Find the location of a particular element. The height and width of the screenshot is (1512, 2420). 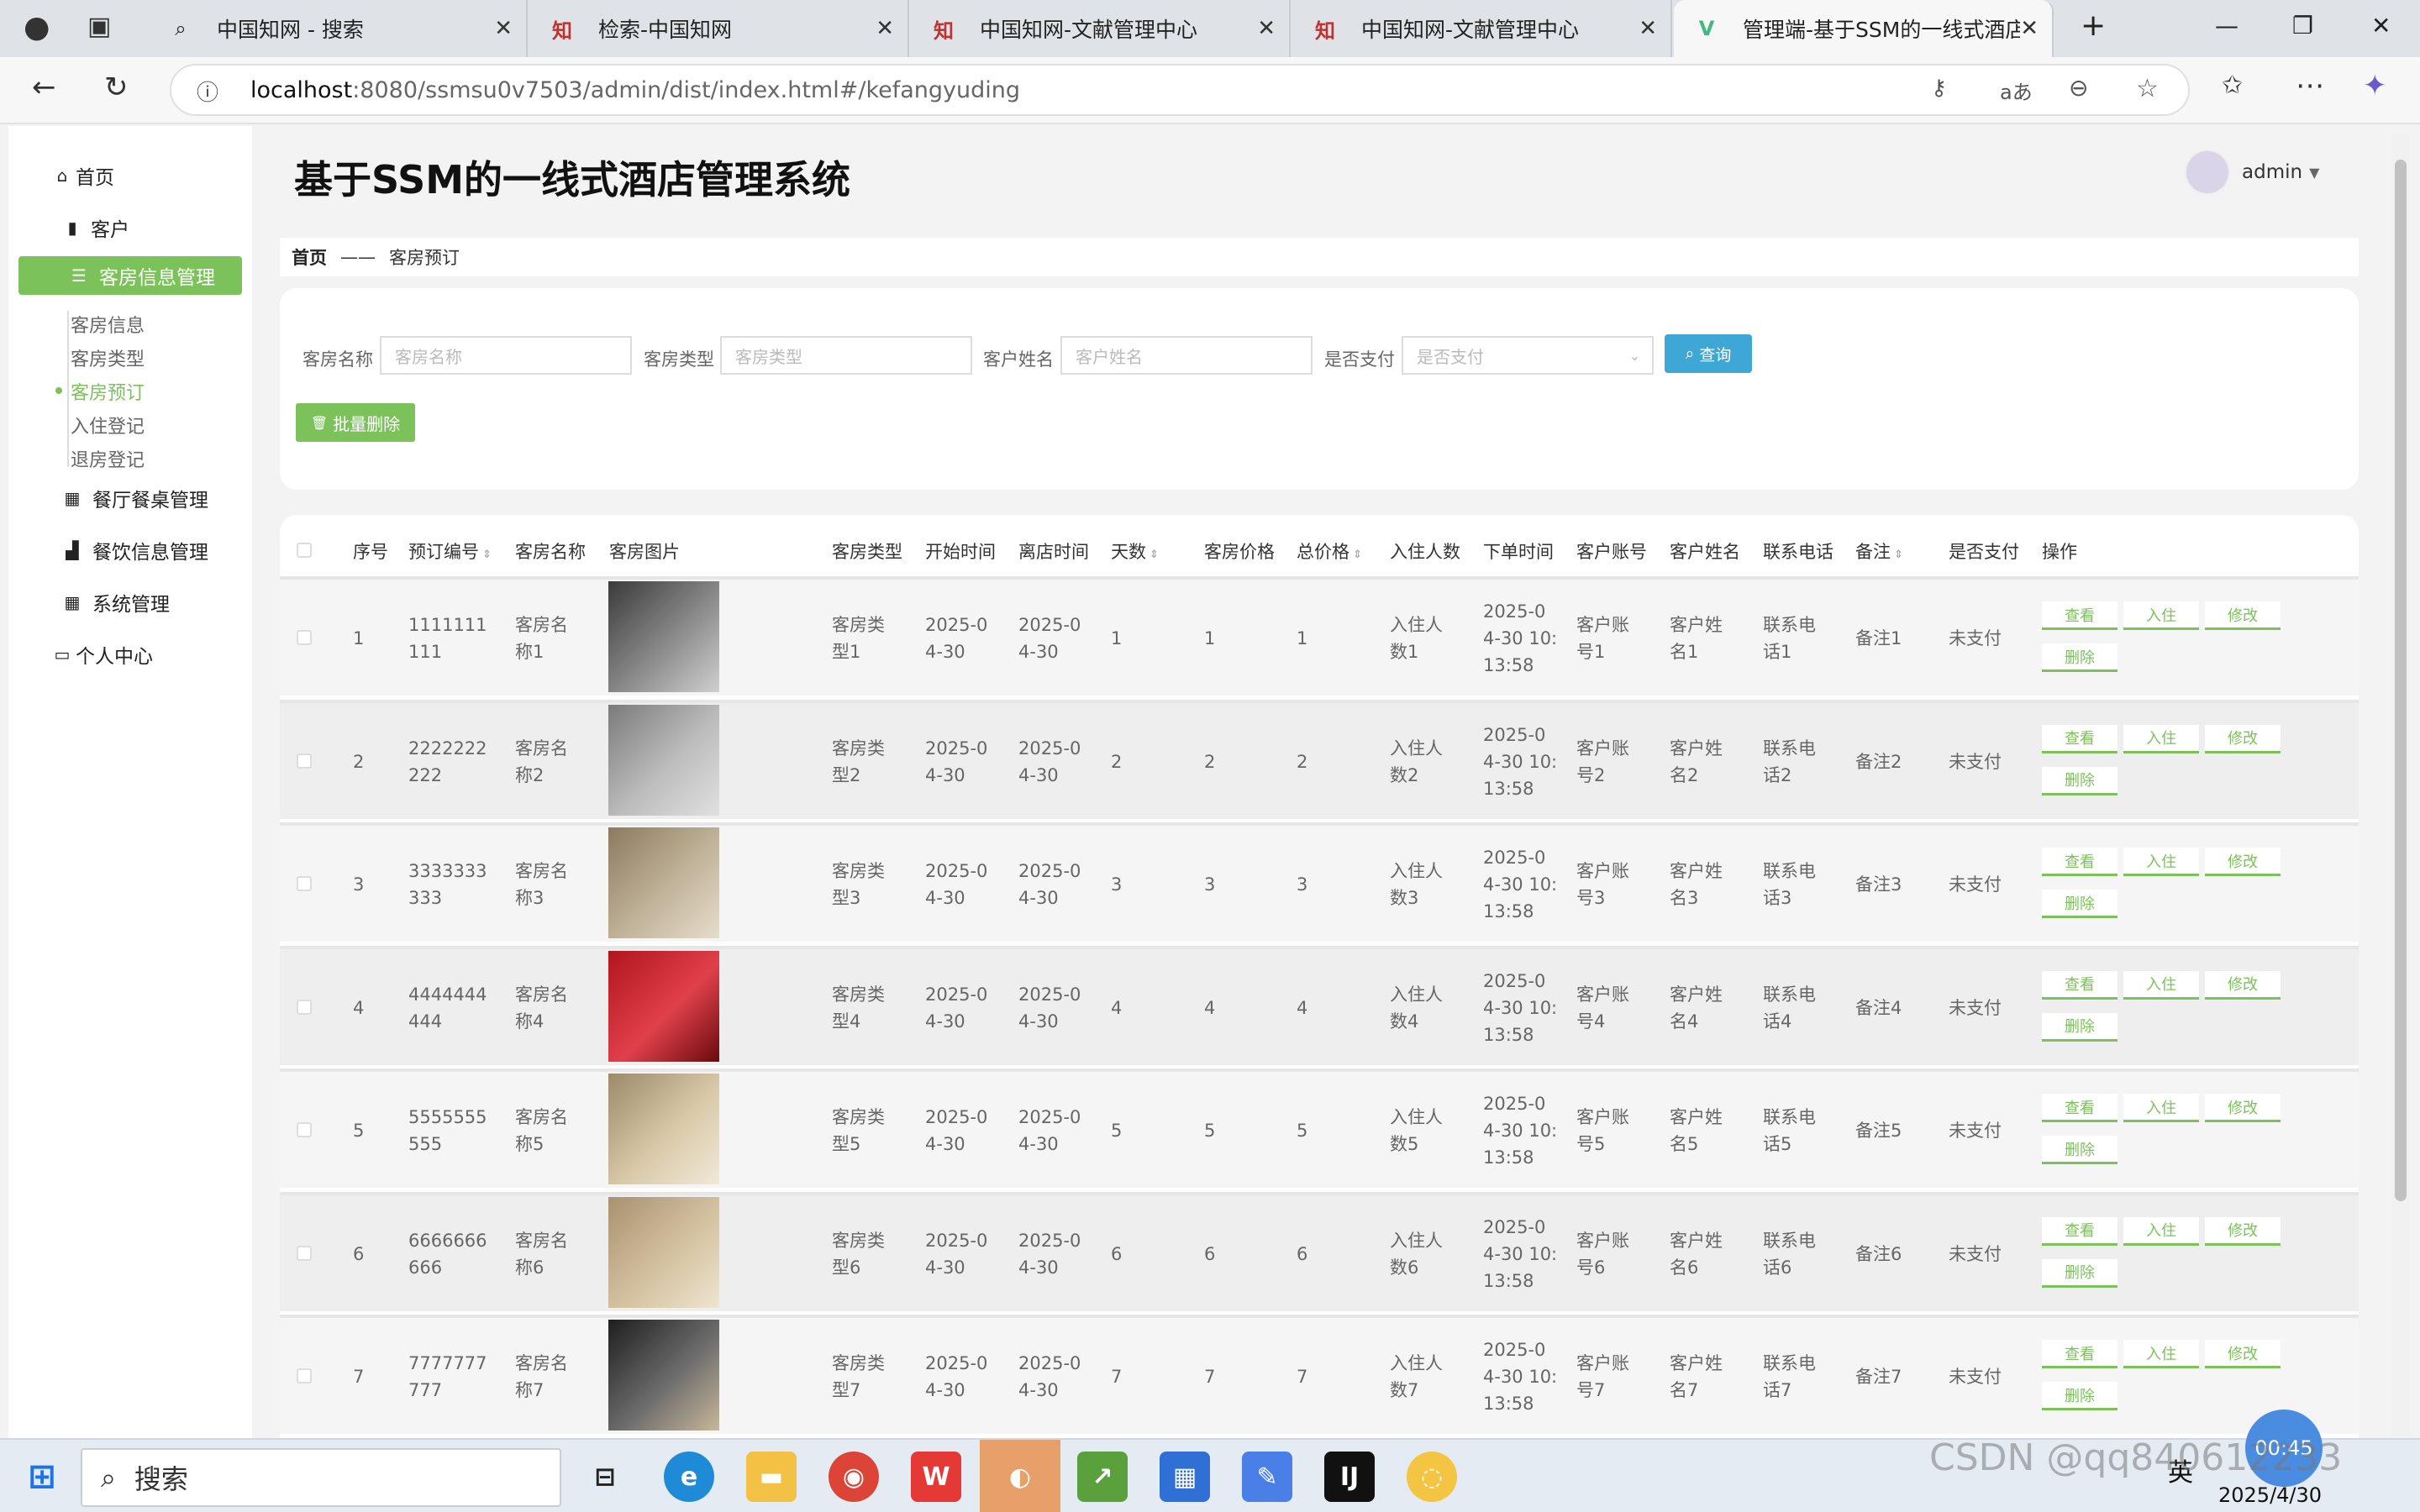

edge-icon: e is located at coordinates (689, 1477).